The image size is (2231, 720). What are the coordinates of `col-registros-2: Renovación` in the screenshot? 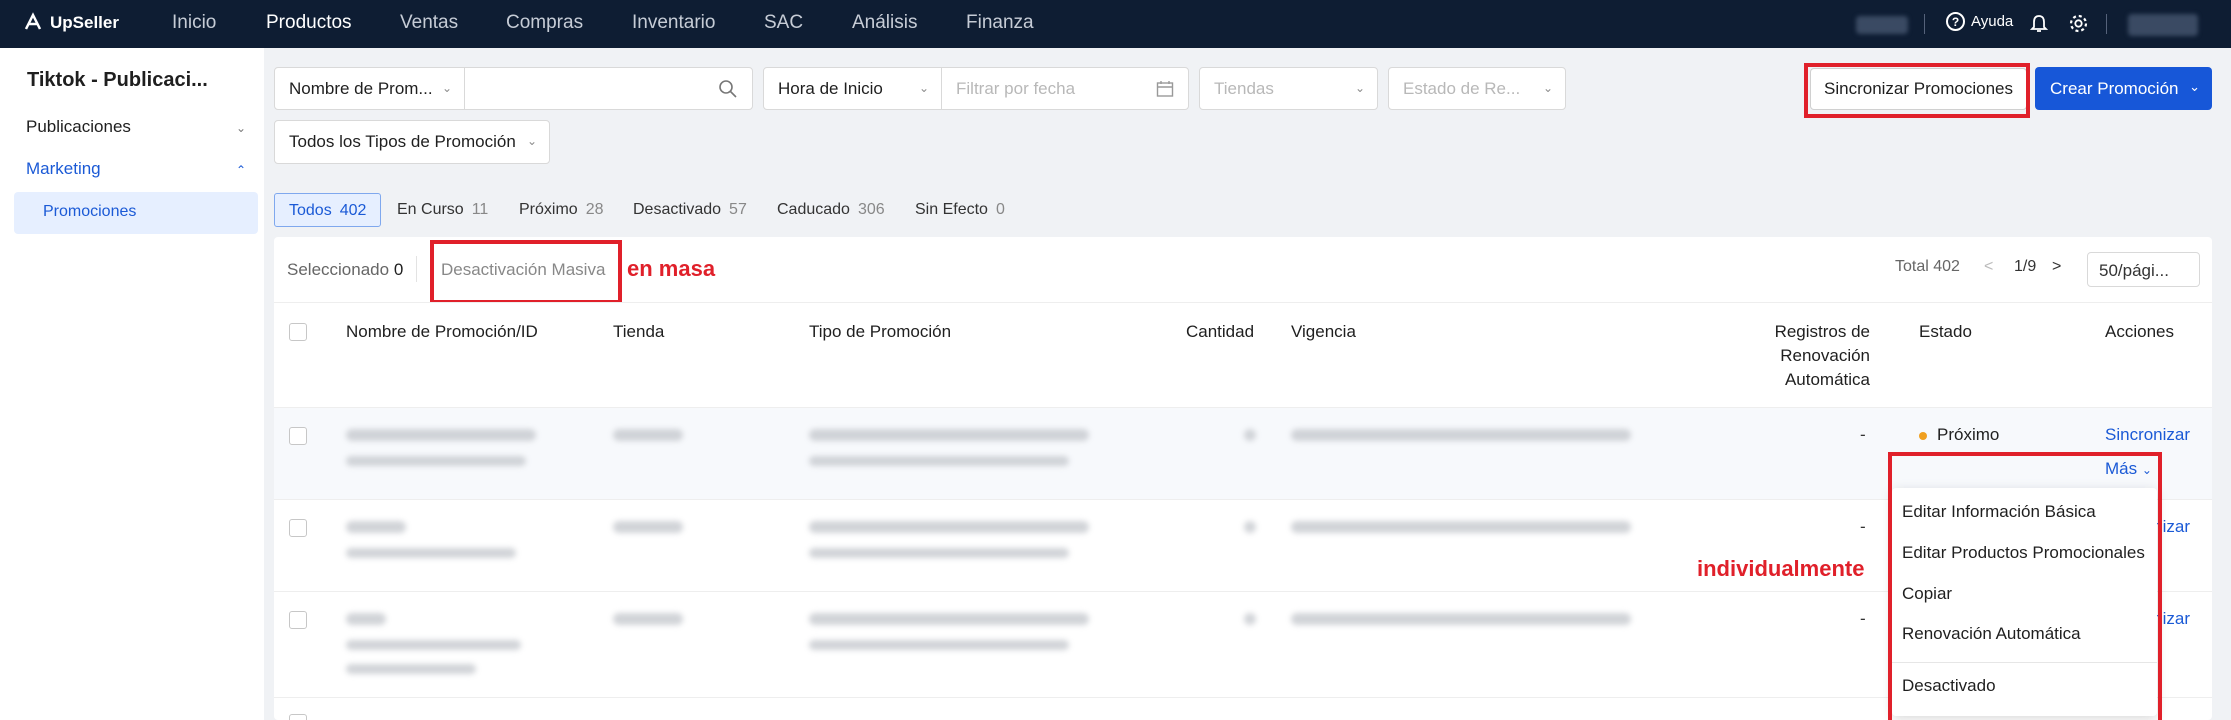 It's located at (1825, 355).